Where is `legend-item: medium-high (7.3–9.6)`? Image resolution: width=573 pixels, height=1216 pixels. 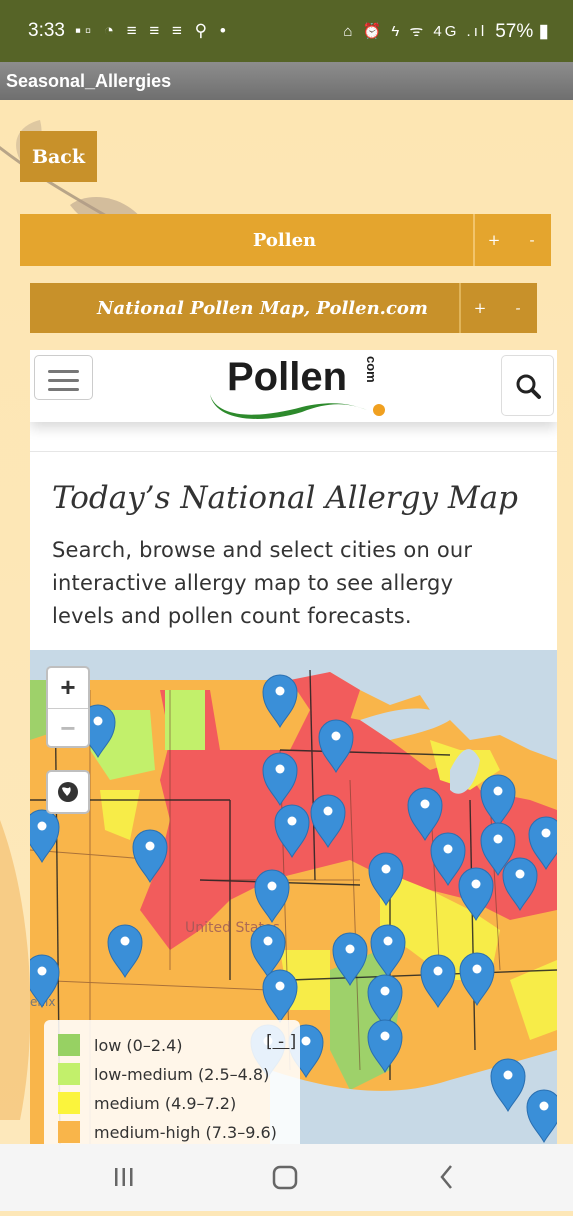 legend-item: medium-high (7.3–9.6) is located at coordinates (167, 1131).